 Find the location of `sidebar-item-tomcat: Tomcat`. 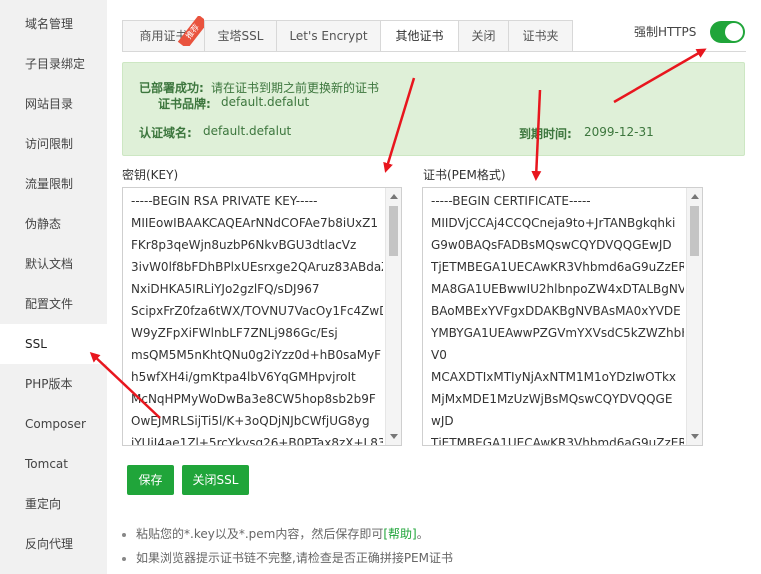

sidebar-item-tomcat: Tomcat is located at coordinates (53, 464).